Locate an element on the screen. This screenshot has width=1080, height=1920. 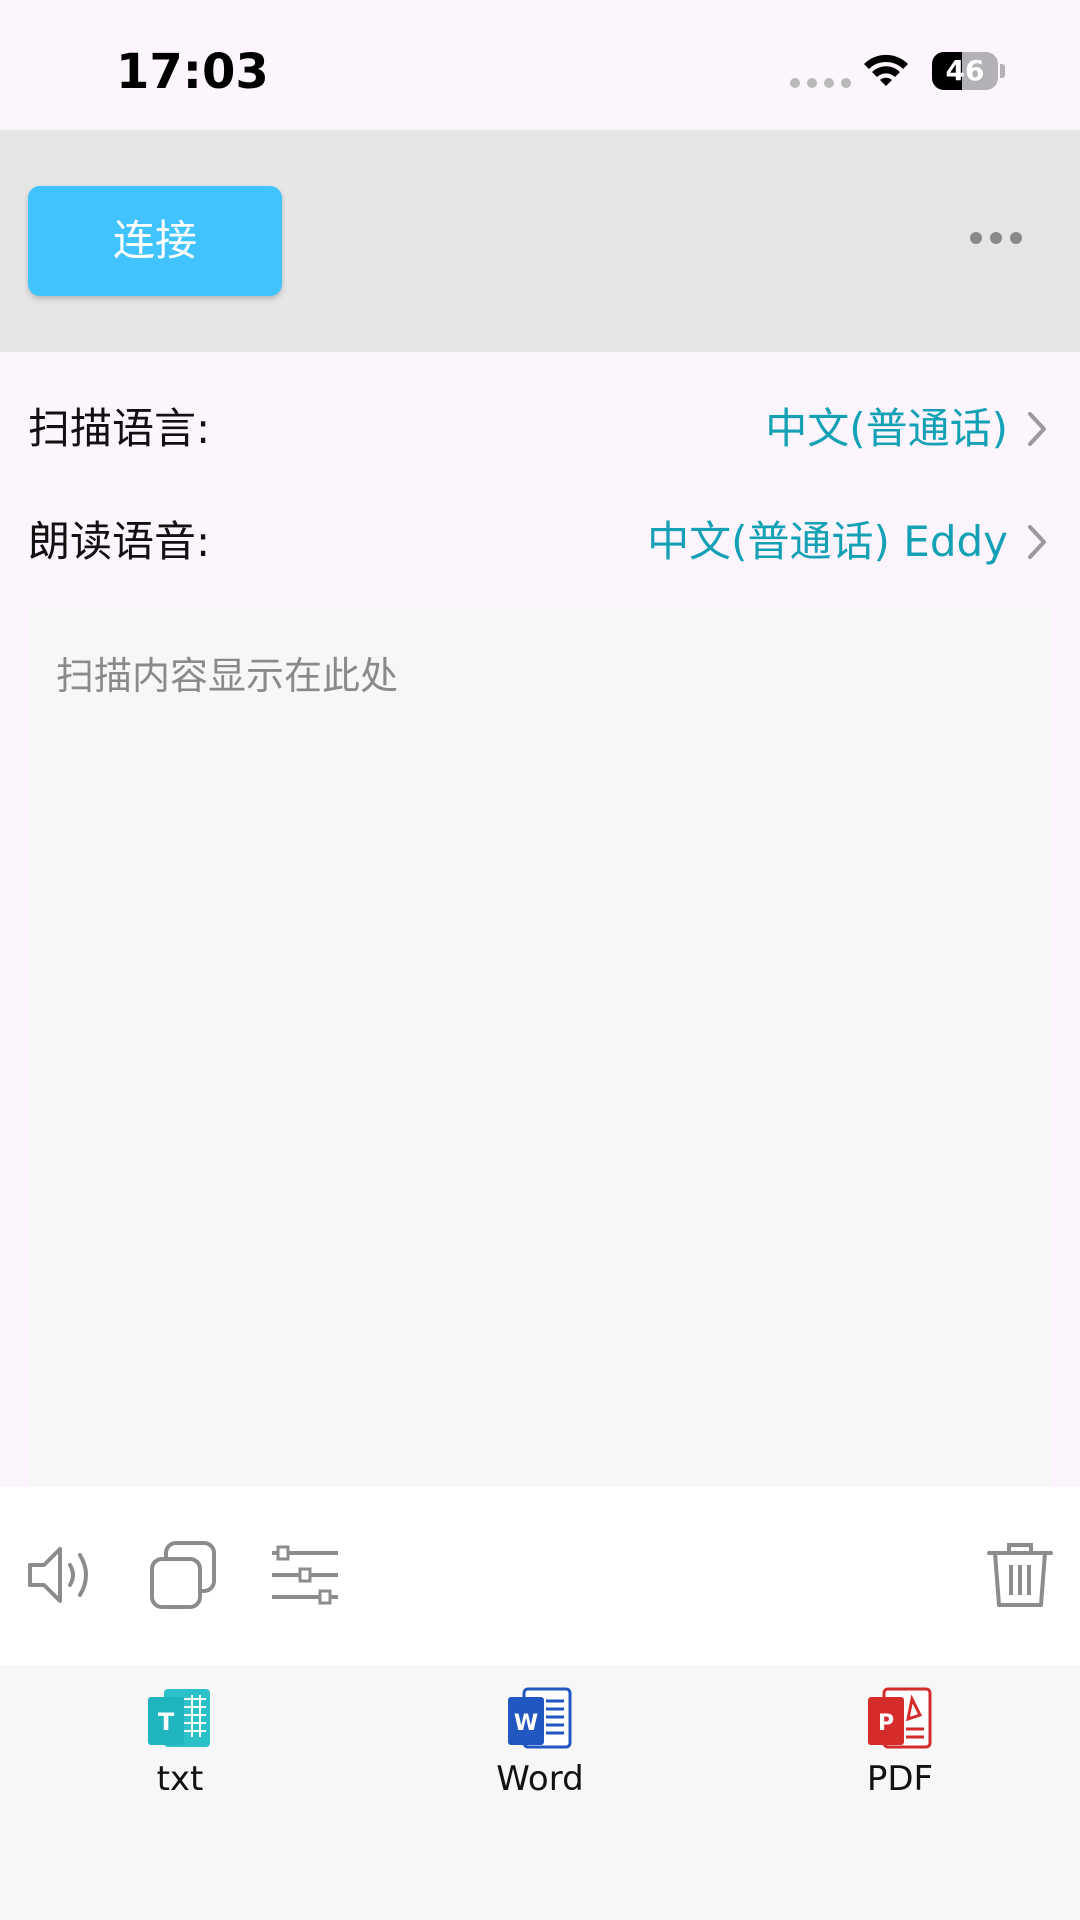
scan-placeholder: 扫描内容显示在此处 is located at coordinates (227, 676).